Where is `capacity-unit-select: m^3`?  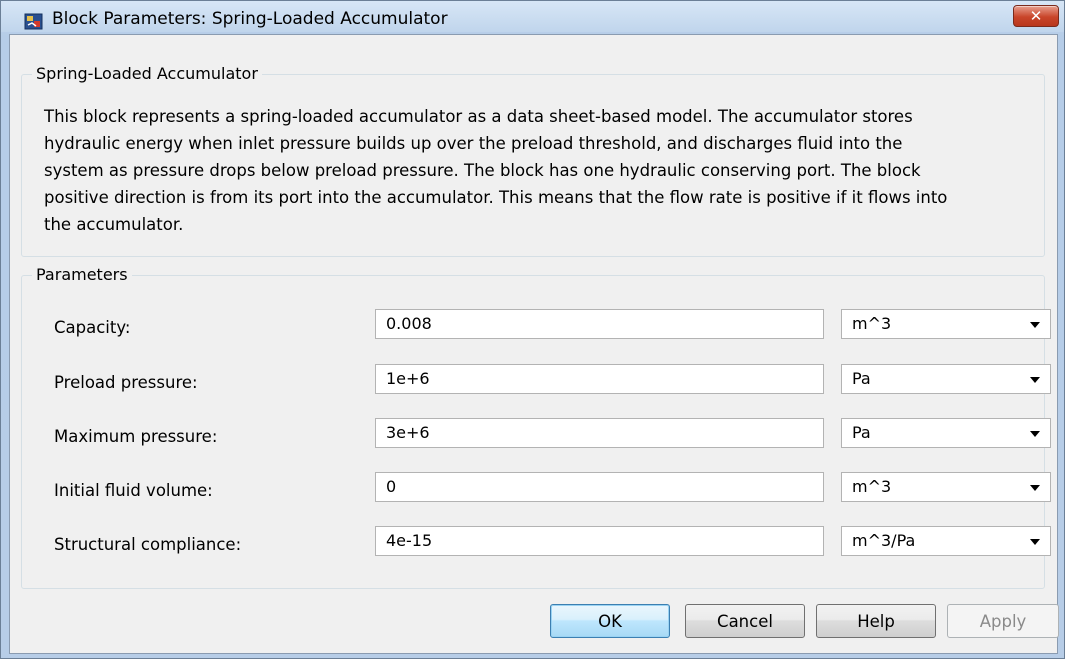 capacity-unit-select: m^3 is located at coordinates (946, 324).